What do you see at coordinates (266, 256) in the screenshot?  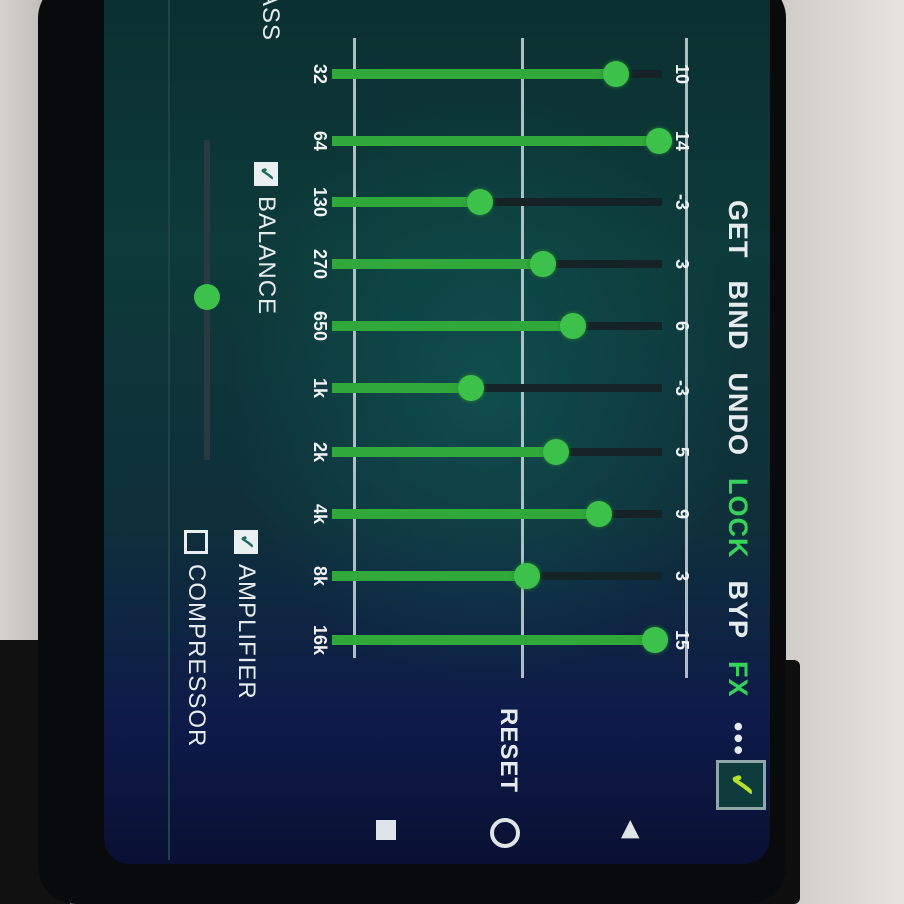 I see `balance-label: BALANCE` at bounding box center [266, 256].